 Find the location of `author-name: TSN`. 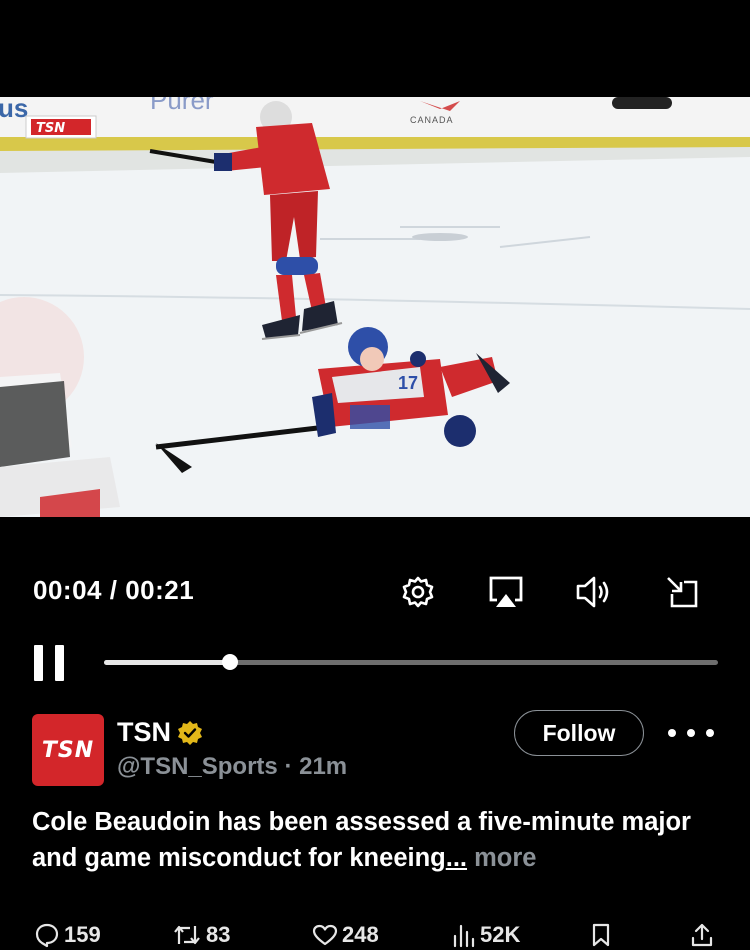

author-name: TSN is located at coordinates (144, 732).